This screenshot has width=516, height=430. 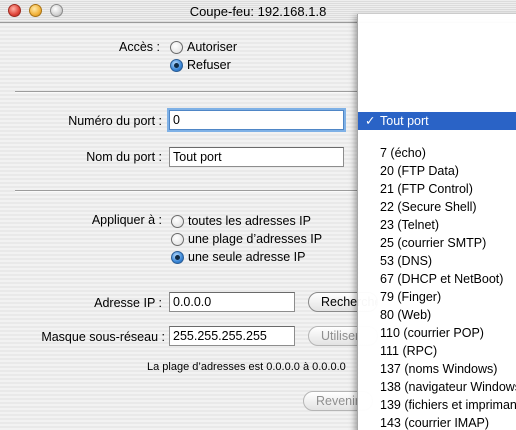 I want to click on port-menu-item: 80 (Web), so click(x=437, y=315).